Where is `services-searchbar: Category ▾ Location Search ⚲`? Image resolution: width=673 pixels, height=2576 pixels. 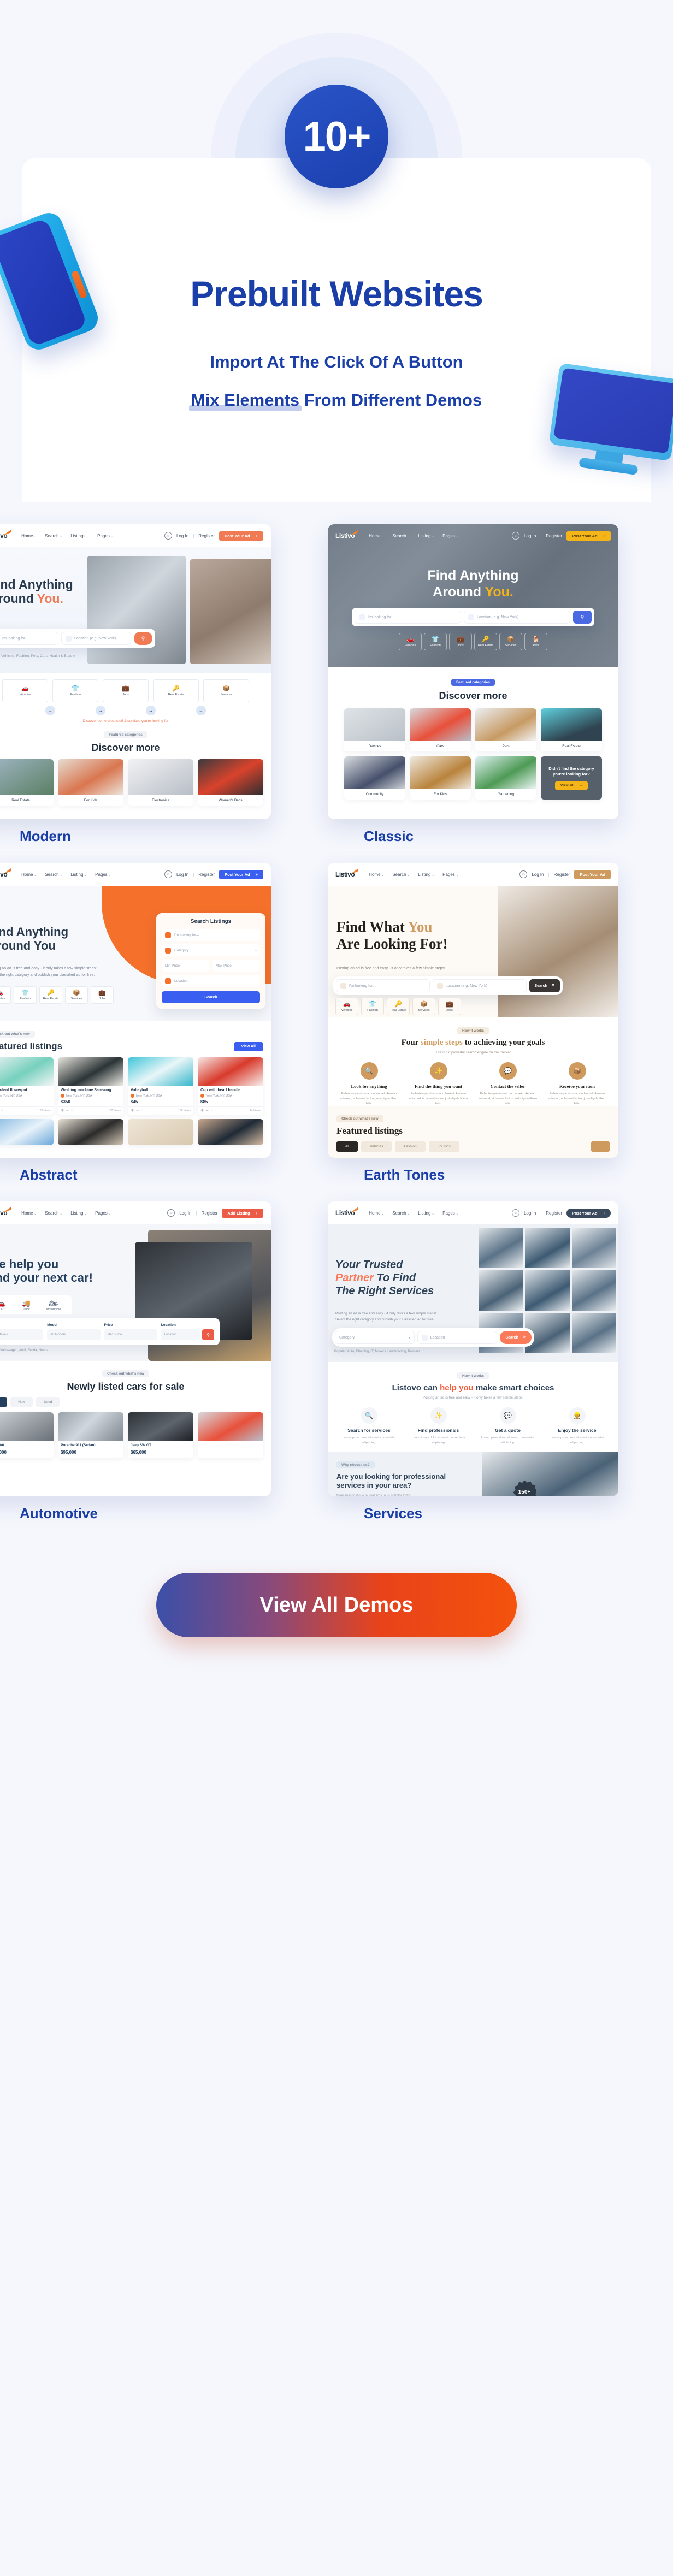 services-searchbar: Category ▾ Location Search ⚲ is located at coordinates (433, 1337).